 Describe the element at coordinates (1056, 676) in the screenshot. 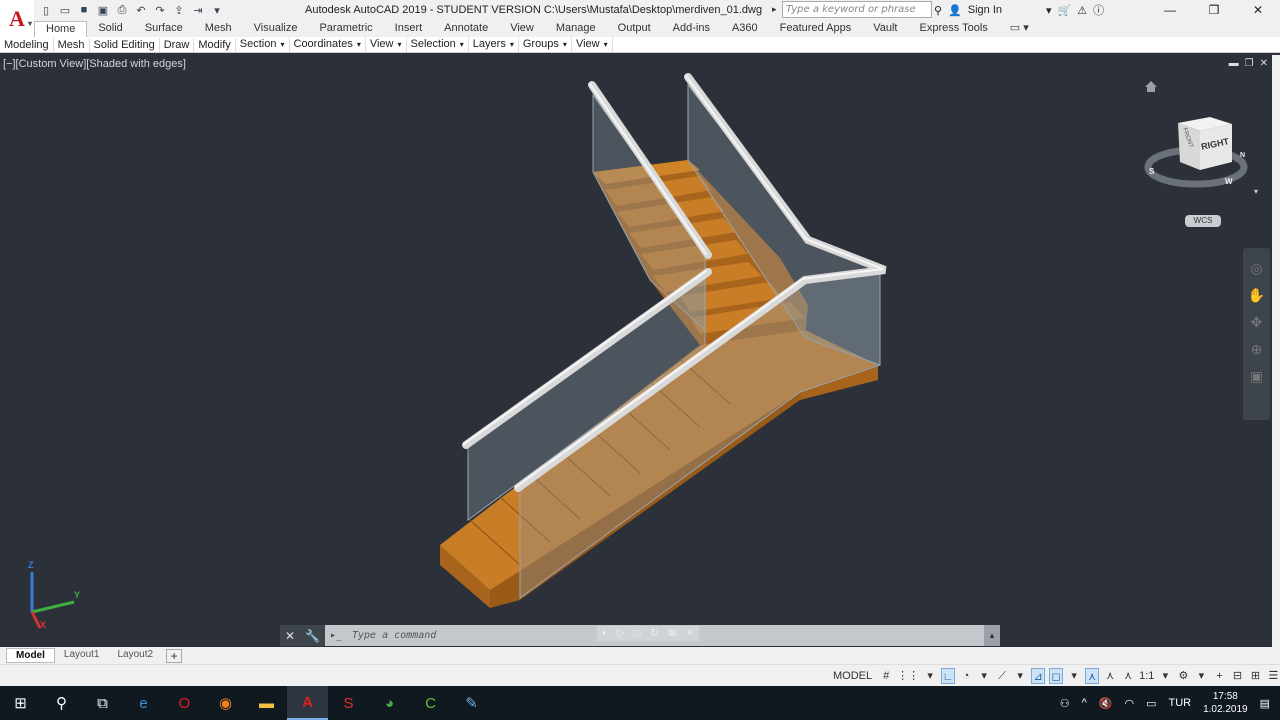

I see `object-snap-icon: ◻` at that location.